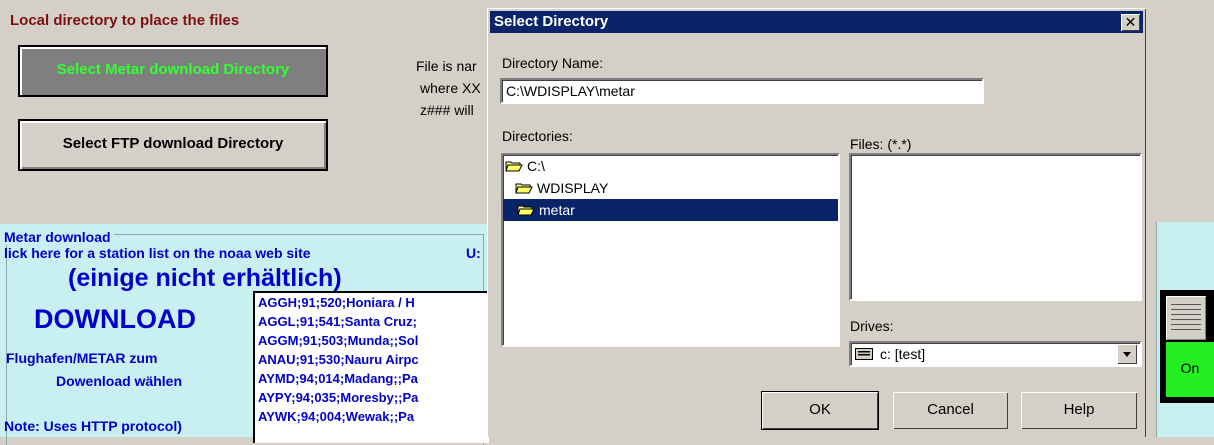  What do you see at coordinates (115, 319) in the screenshot?
I see `download-button: DOWNLOAD` at bounding box center [115, 319].